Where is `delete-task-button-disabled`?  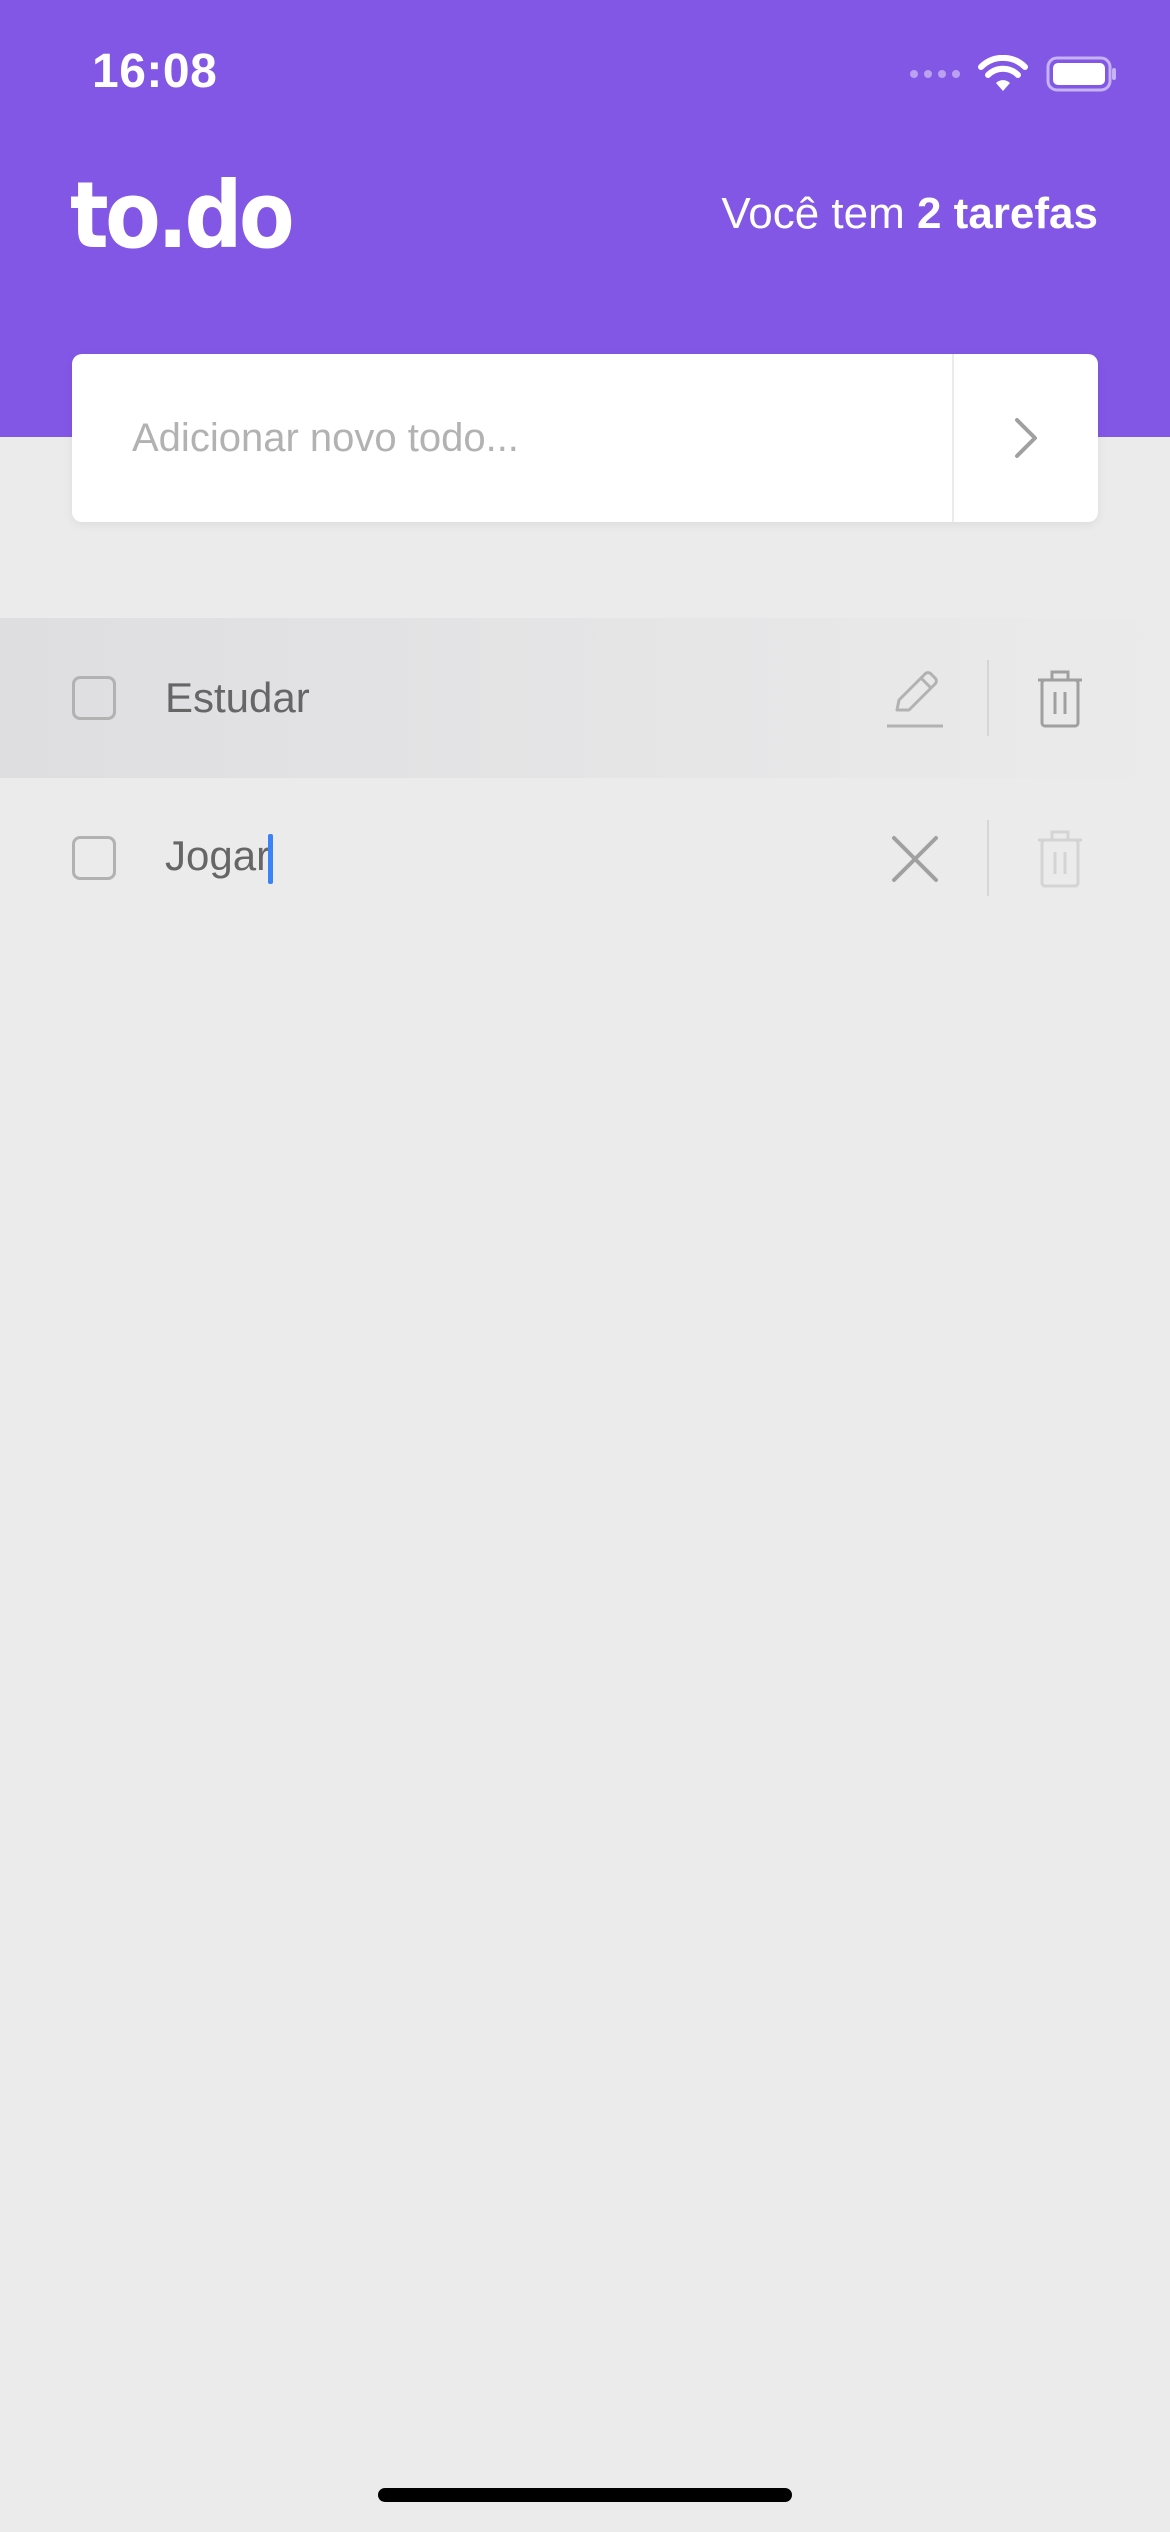 delete-task-button-disabled is located at coordinates (1060, 859).